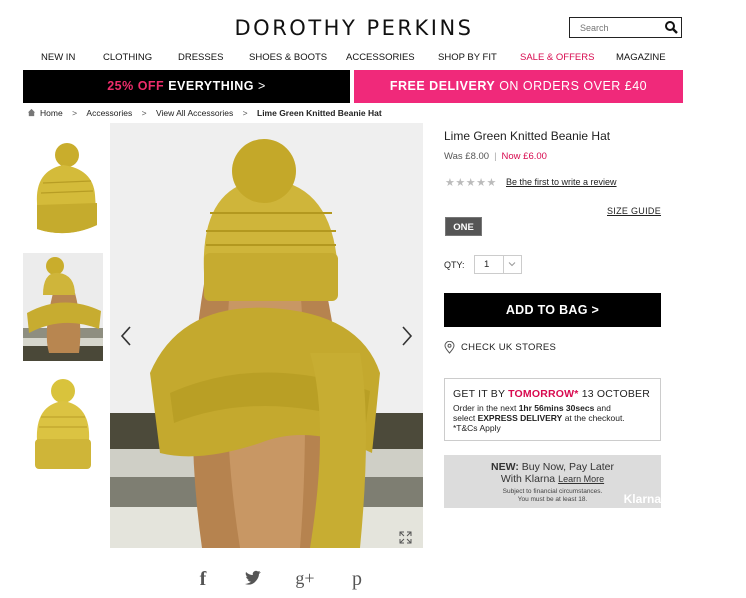 The height and width of the screenshot is (598, 746). I want to click on delivery-tomorrow: TOMORROW*, so click(543, 394).